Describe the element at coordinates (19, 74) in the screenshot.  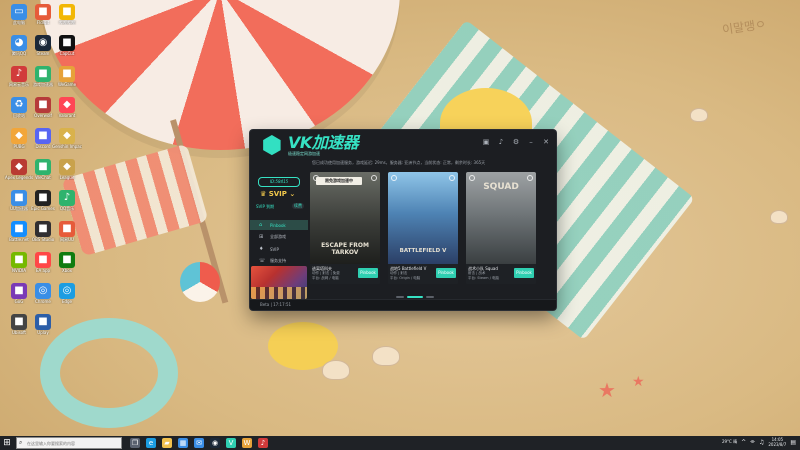
I see `music-icon: ♪` at that location.